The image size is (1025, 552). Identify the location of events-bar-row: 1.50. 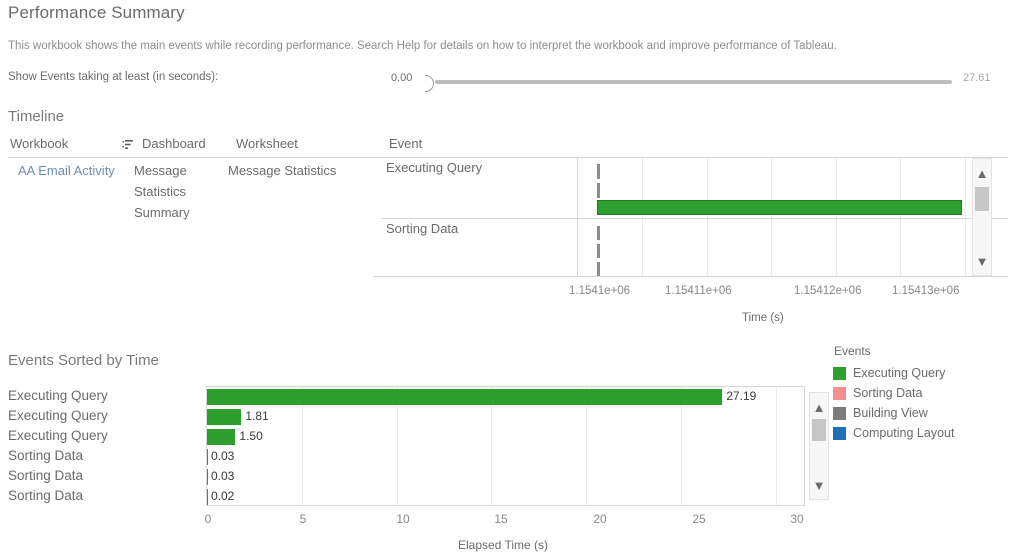
(505, 437).